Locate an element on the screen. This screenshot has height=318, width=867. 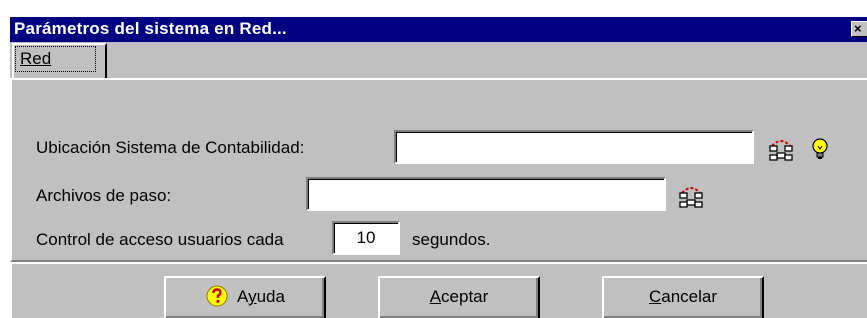
help-button-label: Ayuda is located at coordinates (261, 296).